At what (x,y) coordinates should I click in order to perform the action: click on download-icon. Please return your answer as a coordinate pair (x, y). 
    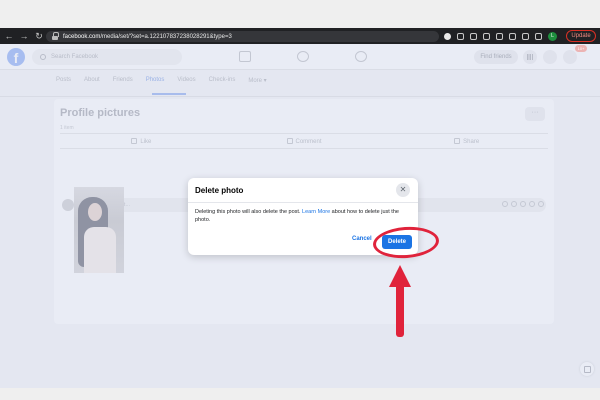
    Looking at the image, I should click on (525, 36).